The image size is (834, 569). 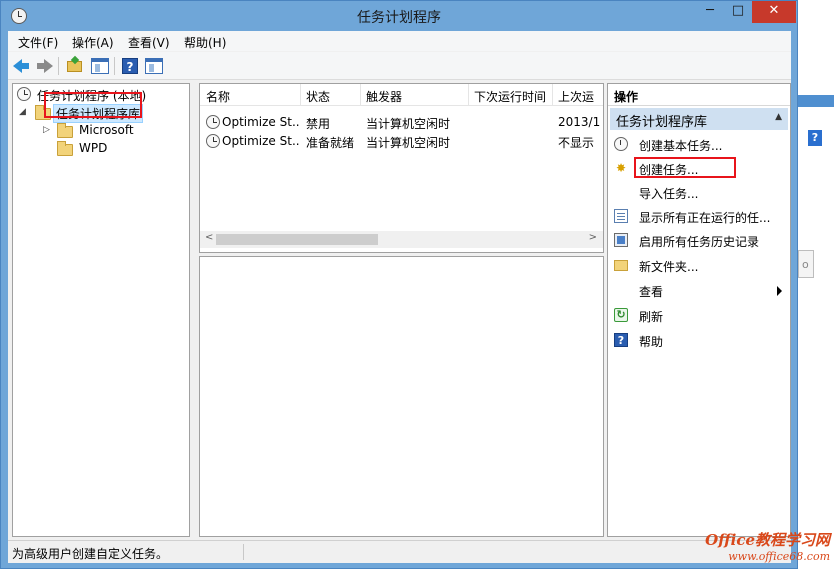 I want to click on watermark-title: Office教程学习网, so click(x=767, y=540).